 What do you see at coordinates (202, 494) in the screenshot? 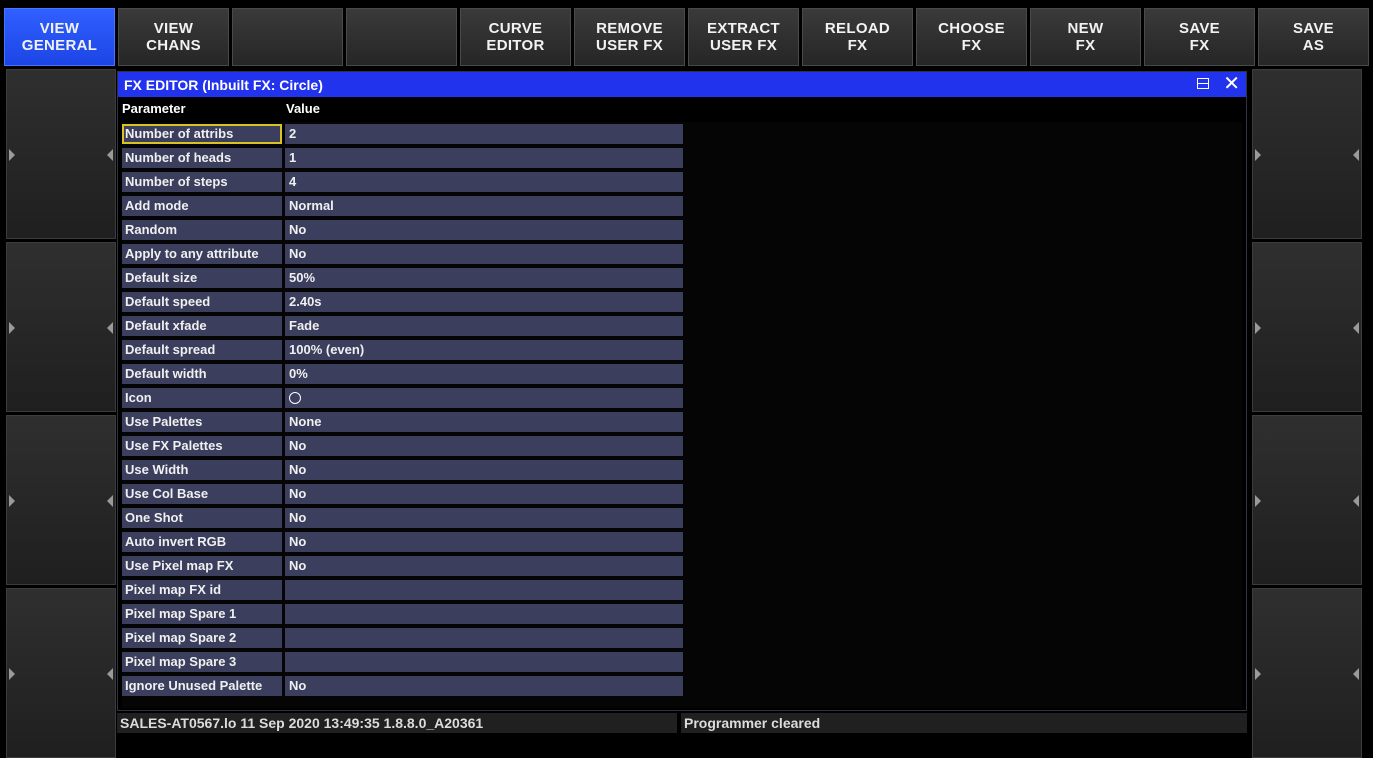
I see `parameter-cell: Use Col Base` at bounding box center [202, 494].